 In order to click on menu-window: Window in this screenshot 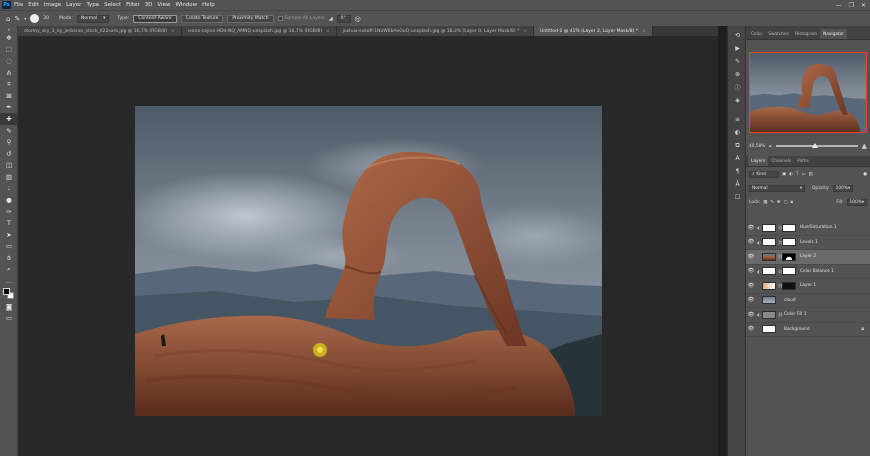, I will do `click(186, 5)`.